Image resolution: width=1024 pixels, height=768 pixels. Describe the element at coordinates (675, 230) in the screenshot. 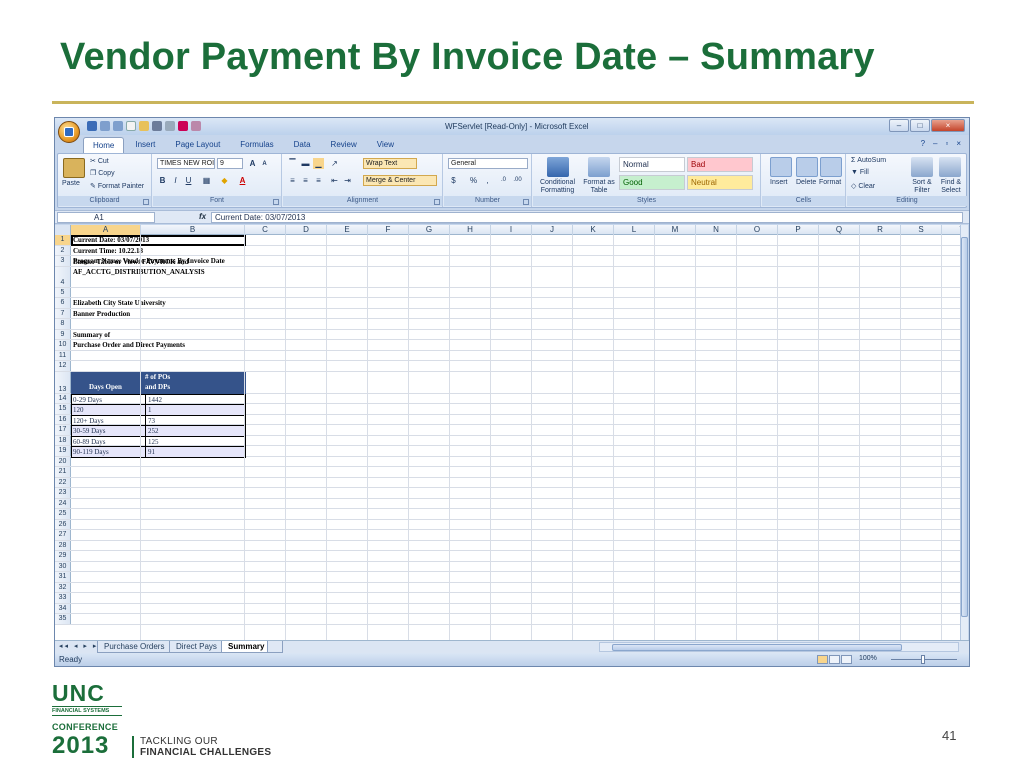

I see `column-header-m: M` at that location.